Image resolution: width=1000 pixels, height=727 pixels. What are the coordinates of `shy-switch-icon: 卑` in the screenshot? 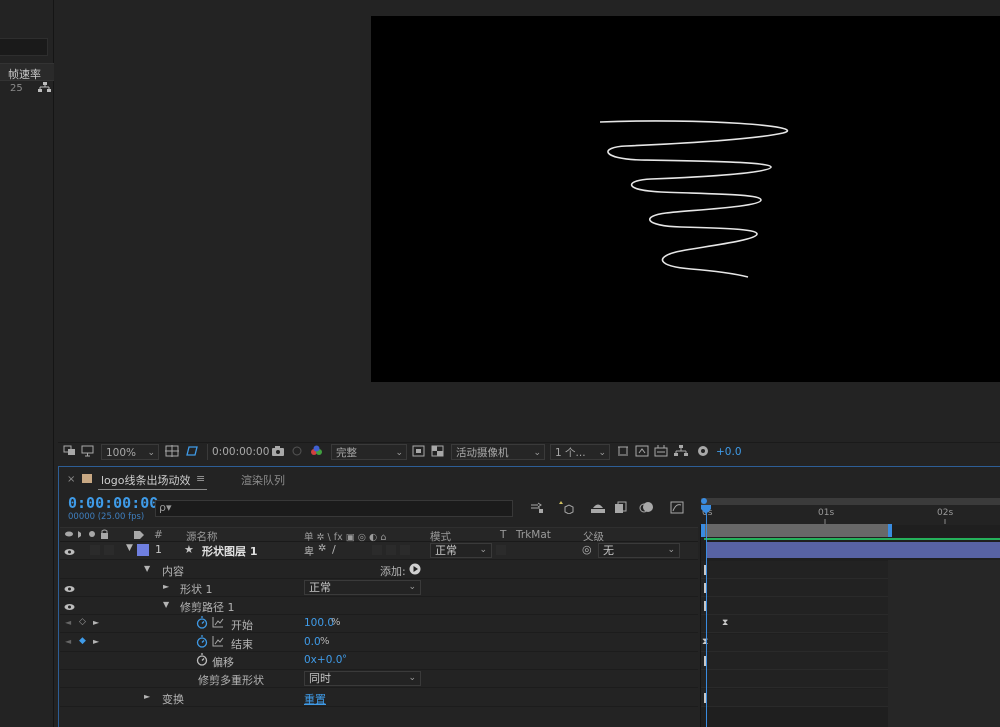 It's located at (309, 550).